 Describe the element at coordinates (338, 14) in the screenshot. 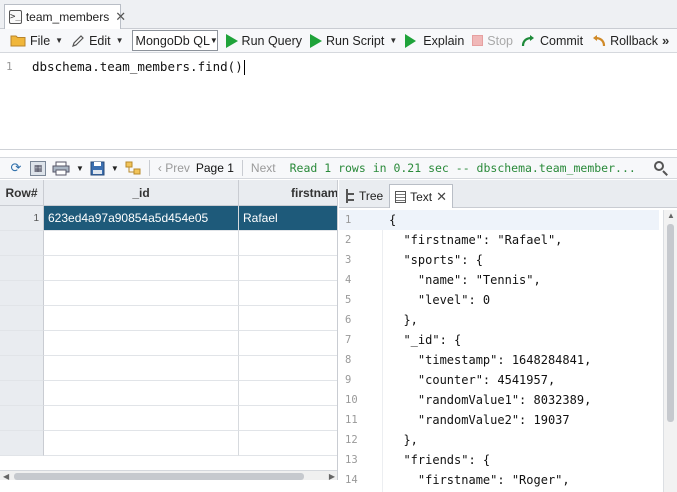

I see `editor-tab-strip: >_ team_members ✕` at that location.